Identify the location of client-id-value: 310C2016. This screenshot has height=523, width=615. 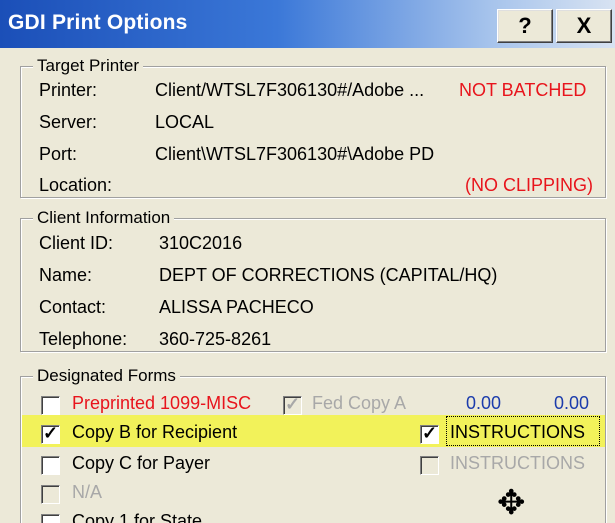
(201, 243).